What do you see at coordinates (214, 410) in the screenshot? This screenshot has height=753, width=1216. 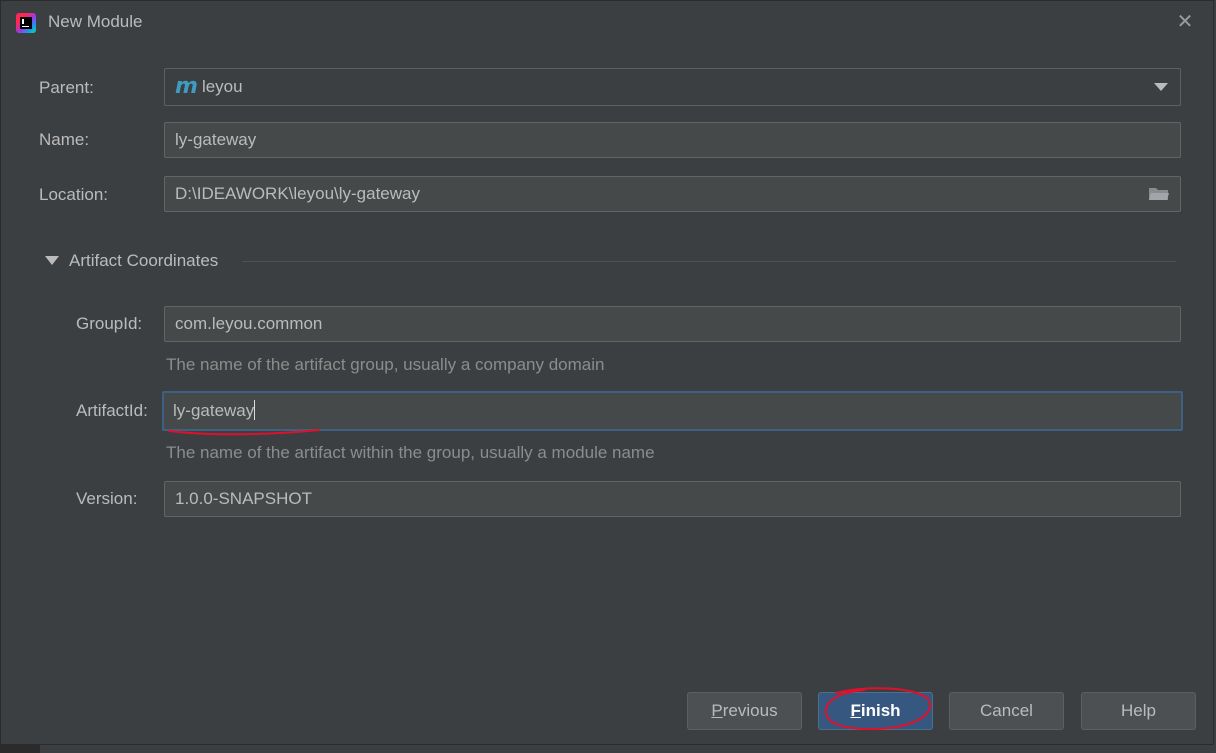 I see `artifactid-value: ly-gateway` at bounding box center [214, 410].